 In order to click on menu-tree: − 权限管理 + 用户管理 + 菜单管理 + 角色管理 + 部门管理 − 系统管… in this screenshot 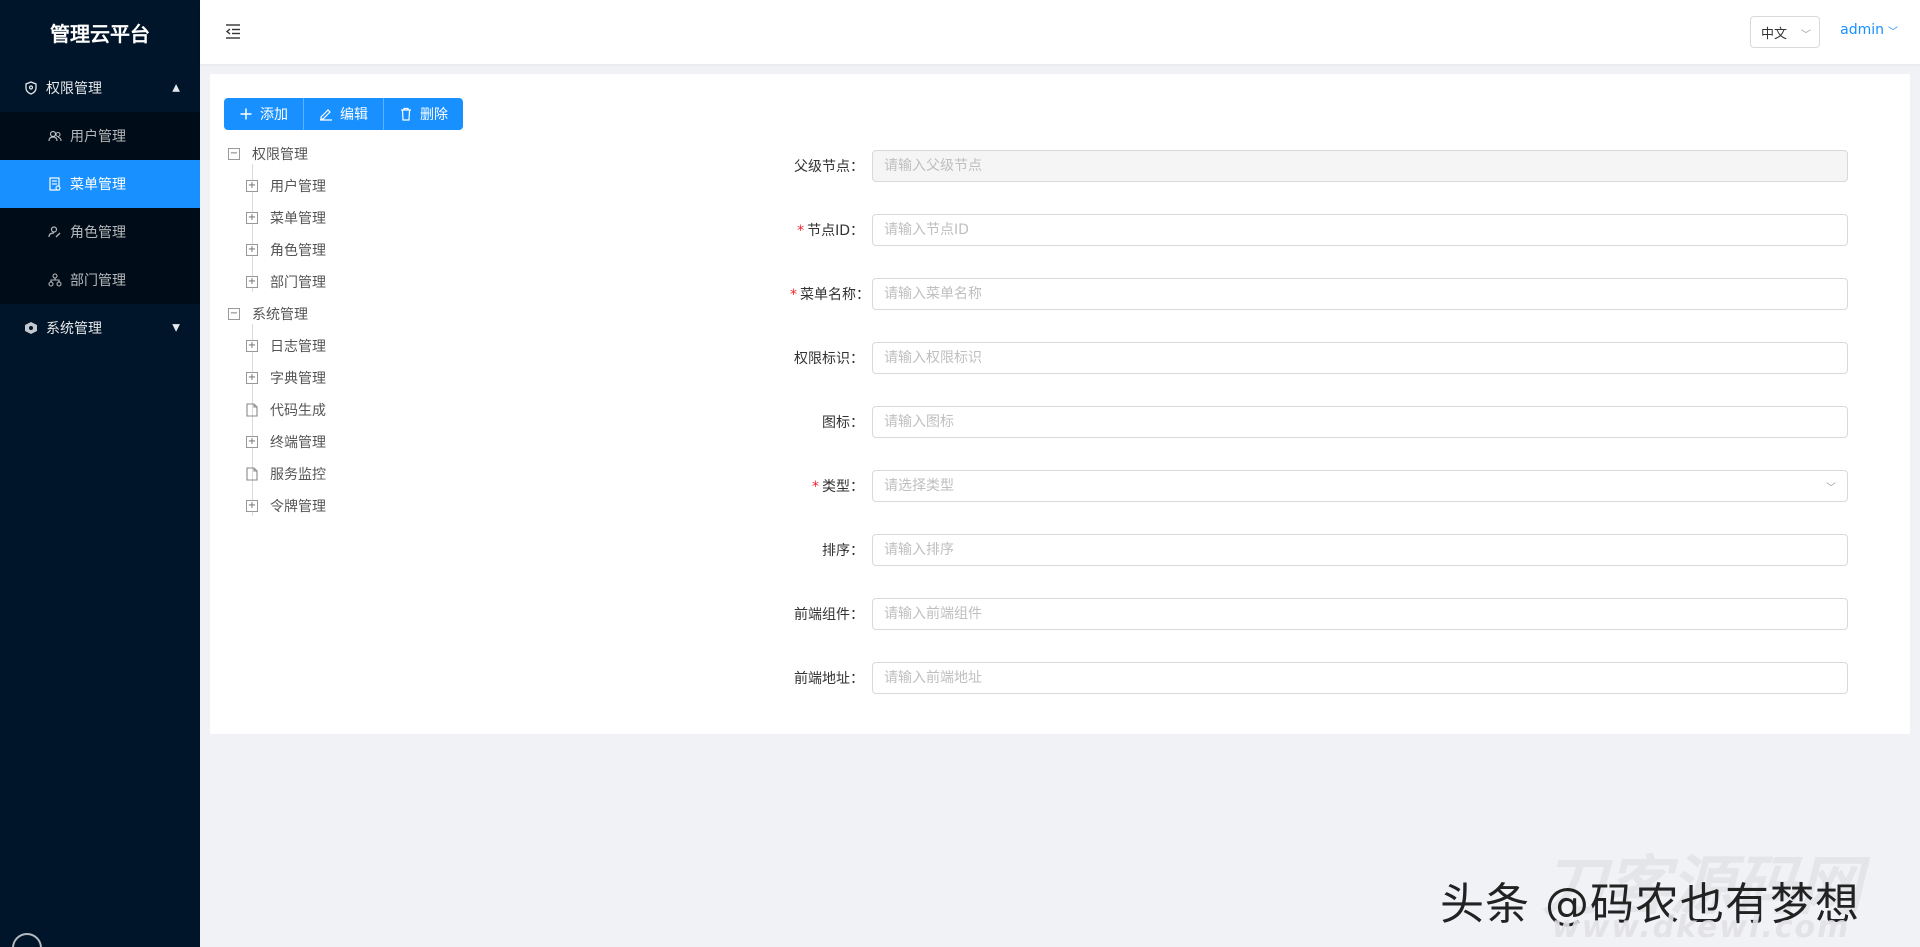, I will do `click(378, 330)`.